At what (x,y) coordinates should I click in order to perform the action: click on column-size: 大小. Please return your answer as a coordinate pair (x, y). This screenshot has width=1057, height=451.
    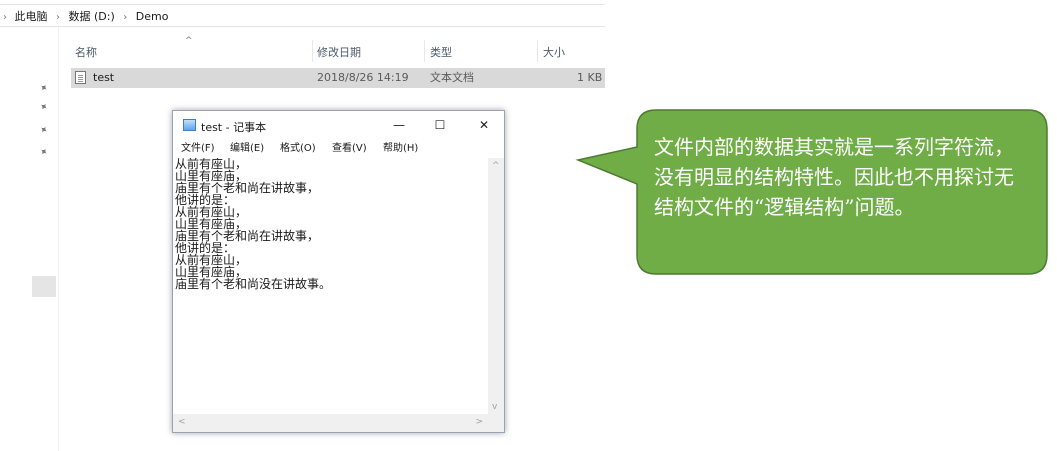
    Looking at the image, I should click on (554, 52).